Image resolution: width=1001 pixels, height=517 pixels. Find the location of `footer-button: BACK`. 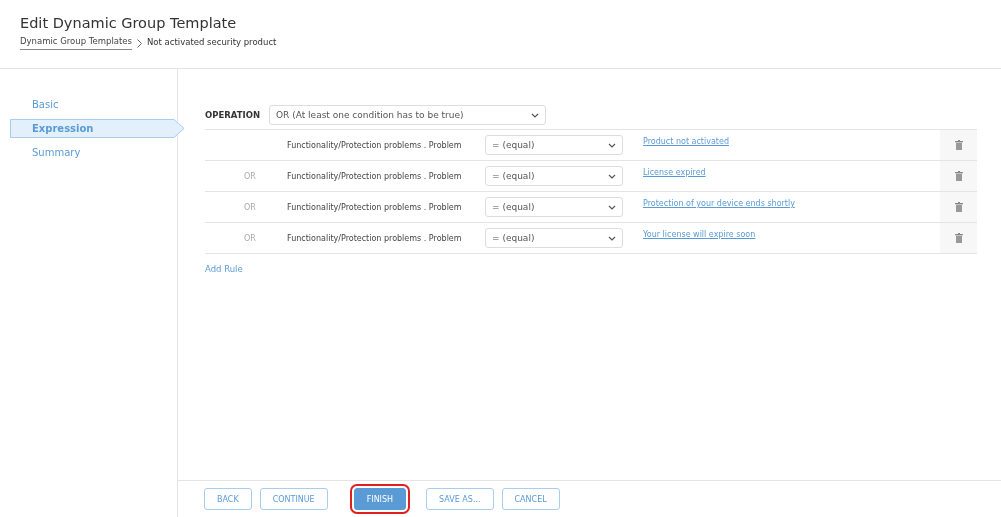

footer-button: BACK is located at coordinates (228, 499).